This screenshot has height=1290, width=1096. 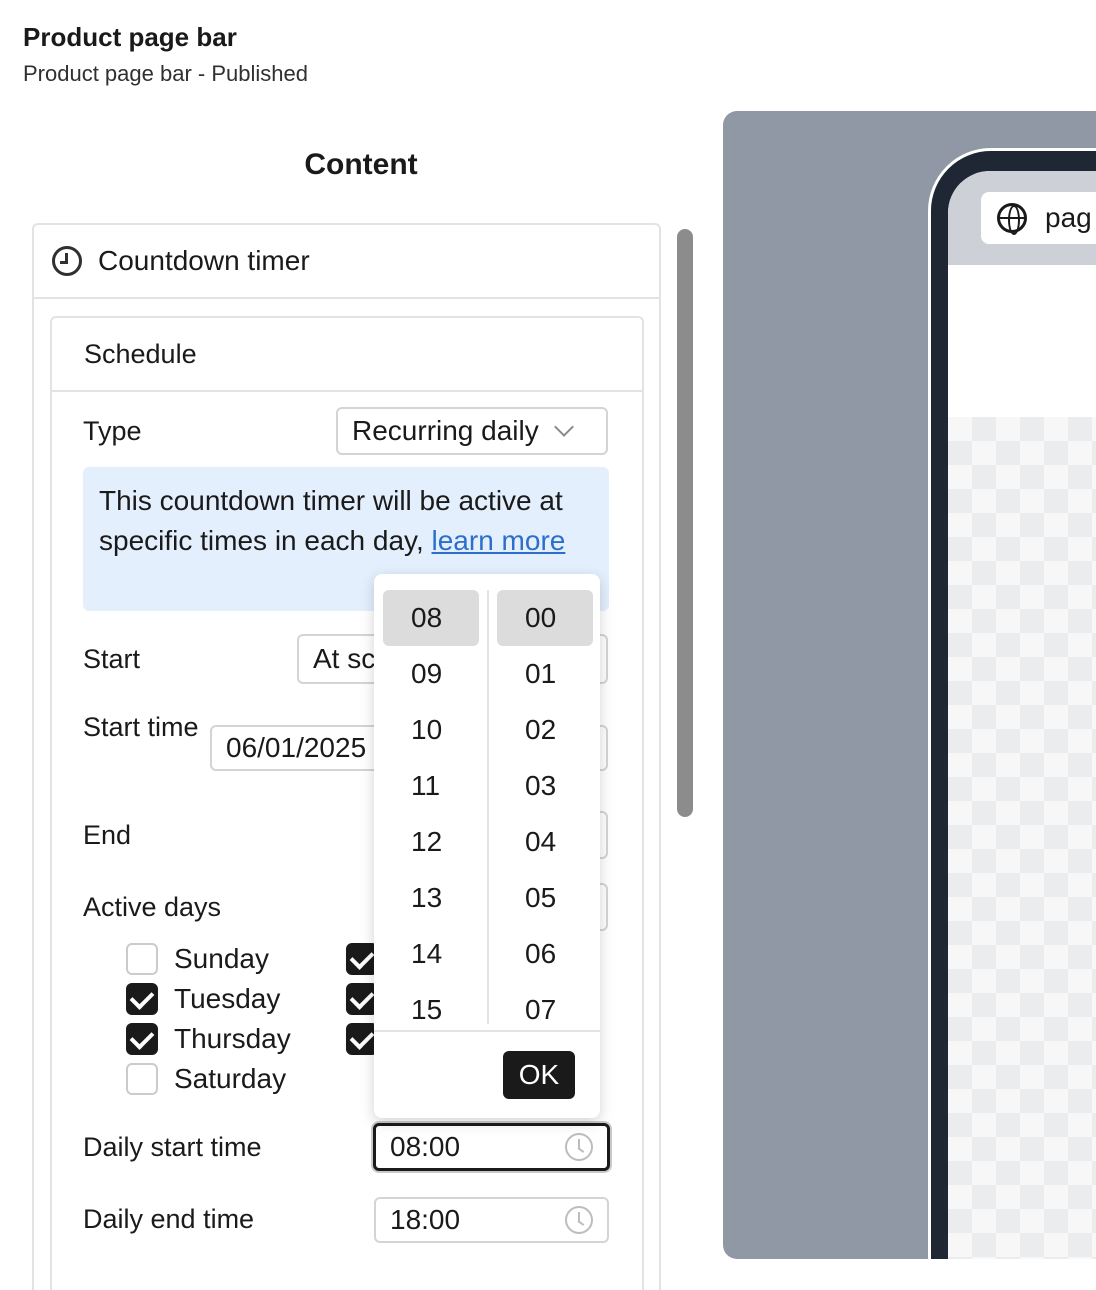 I want to click on schedule-header: Schedule, so click(x=347, y=355).